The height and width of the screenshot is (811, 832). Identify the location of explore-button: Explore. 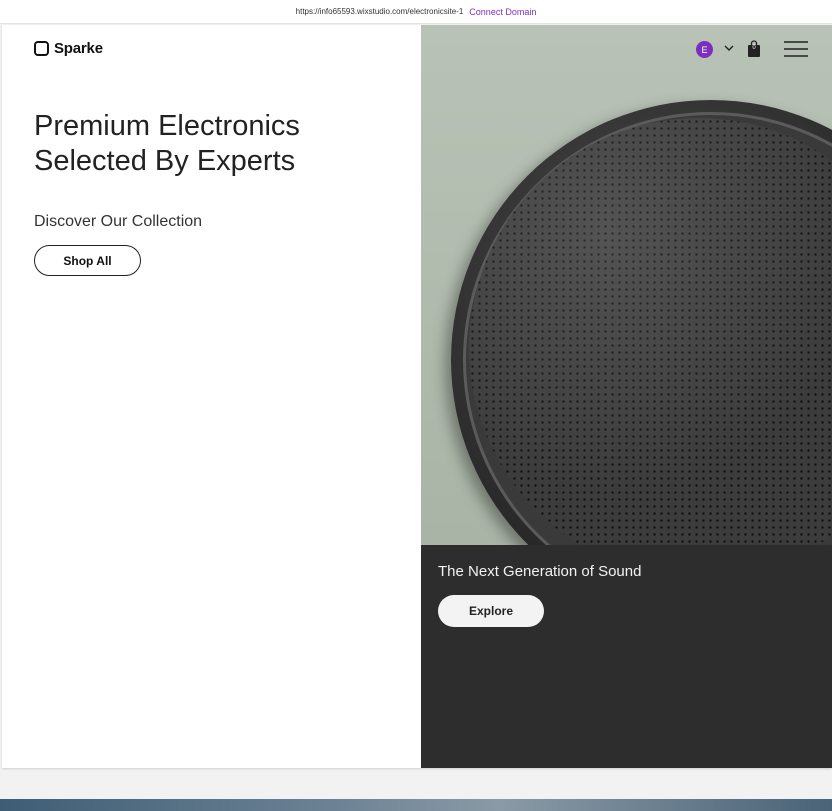
(491, 611).